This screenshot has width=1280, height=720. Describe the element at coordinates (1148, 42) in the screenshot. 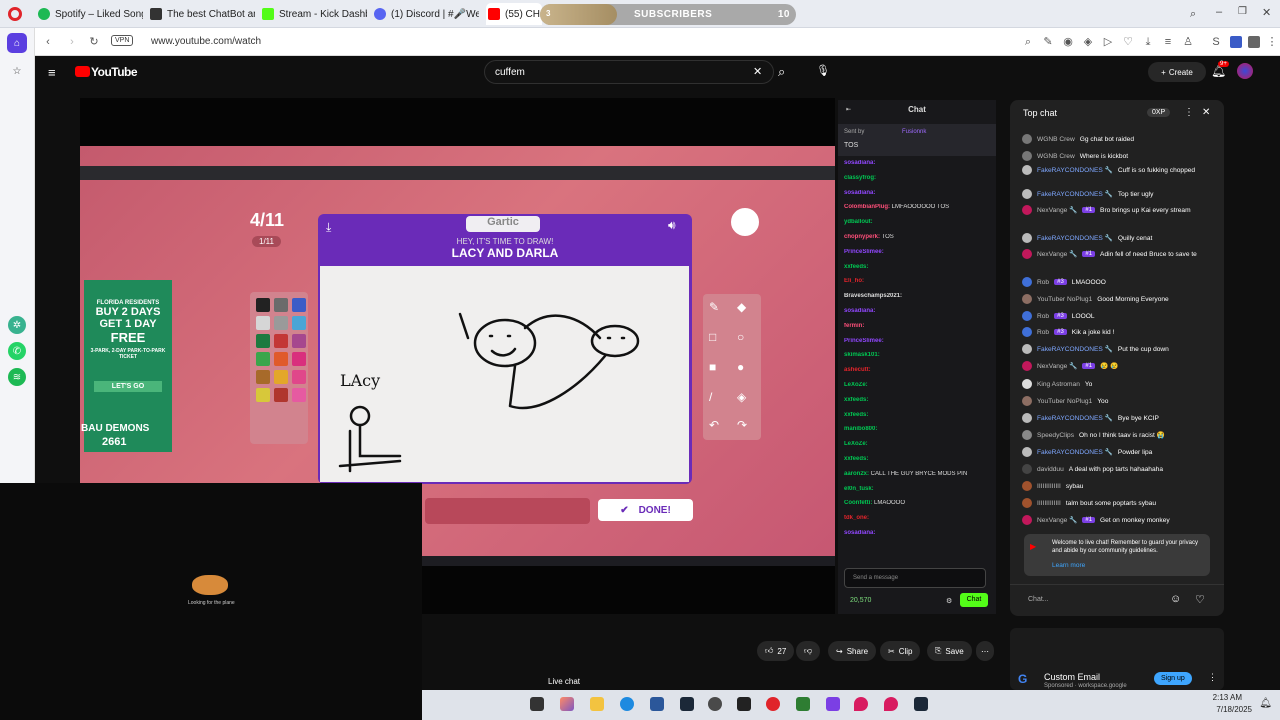

I see `download-icon: ⤓` at that location.